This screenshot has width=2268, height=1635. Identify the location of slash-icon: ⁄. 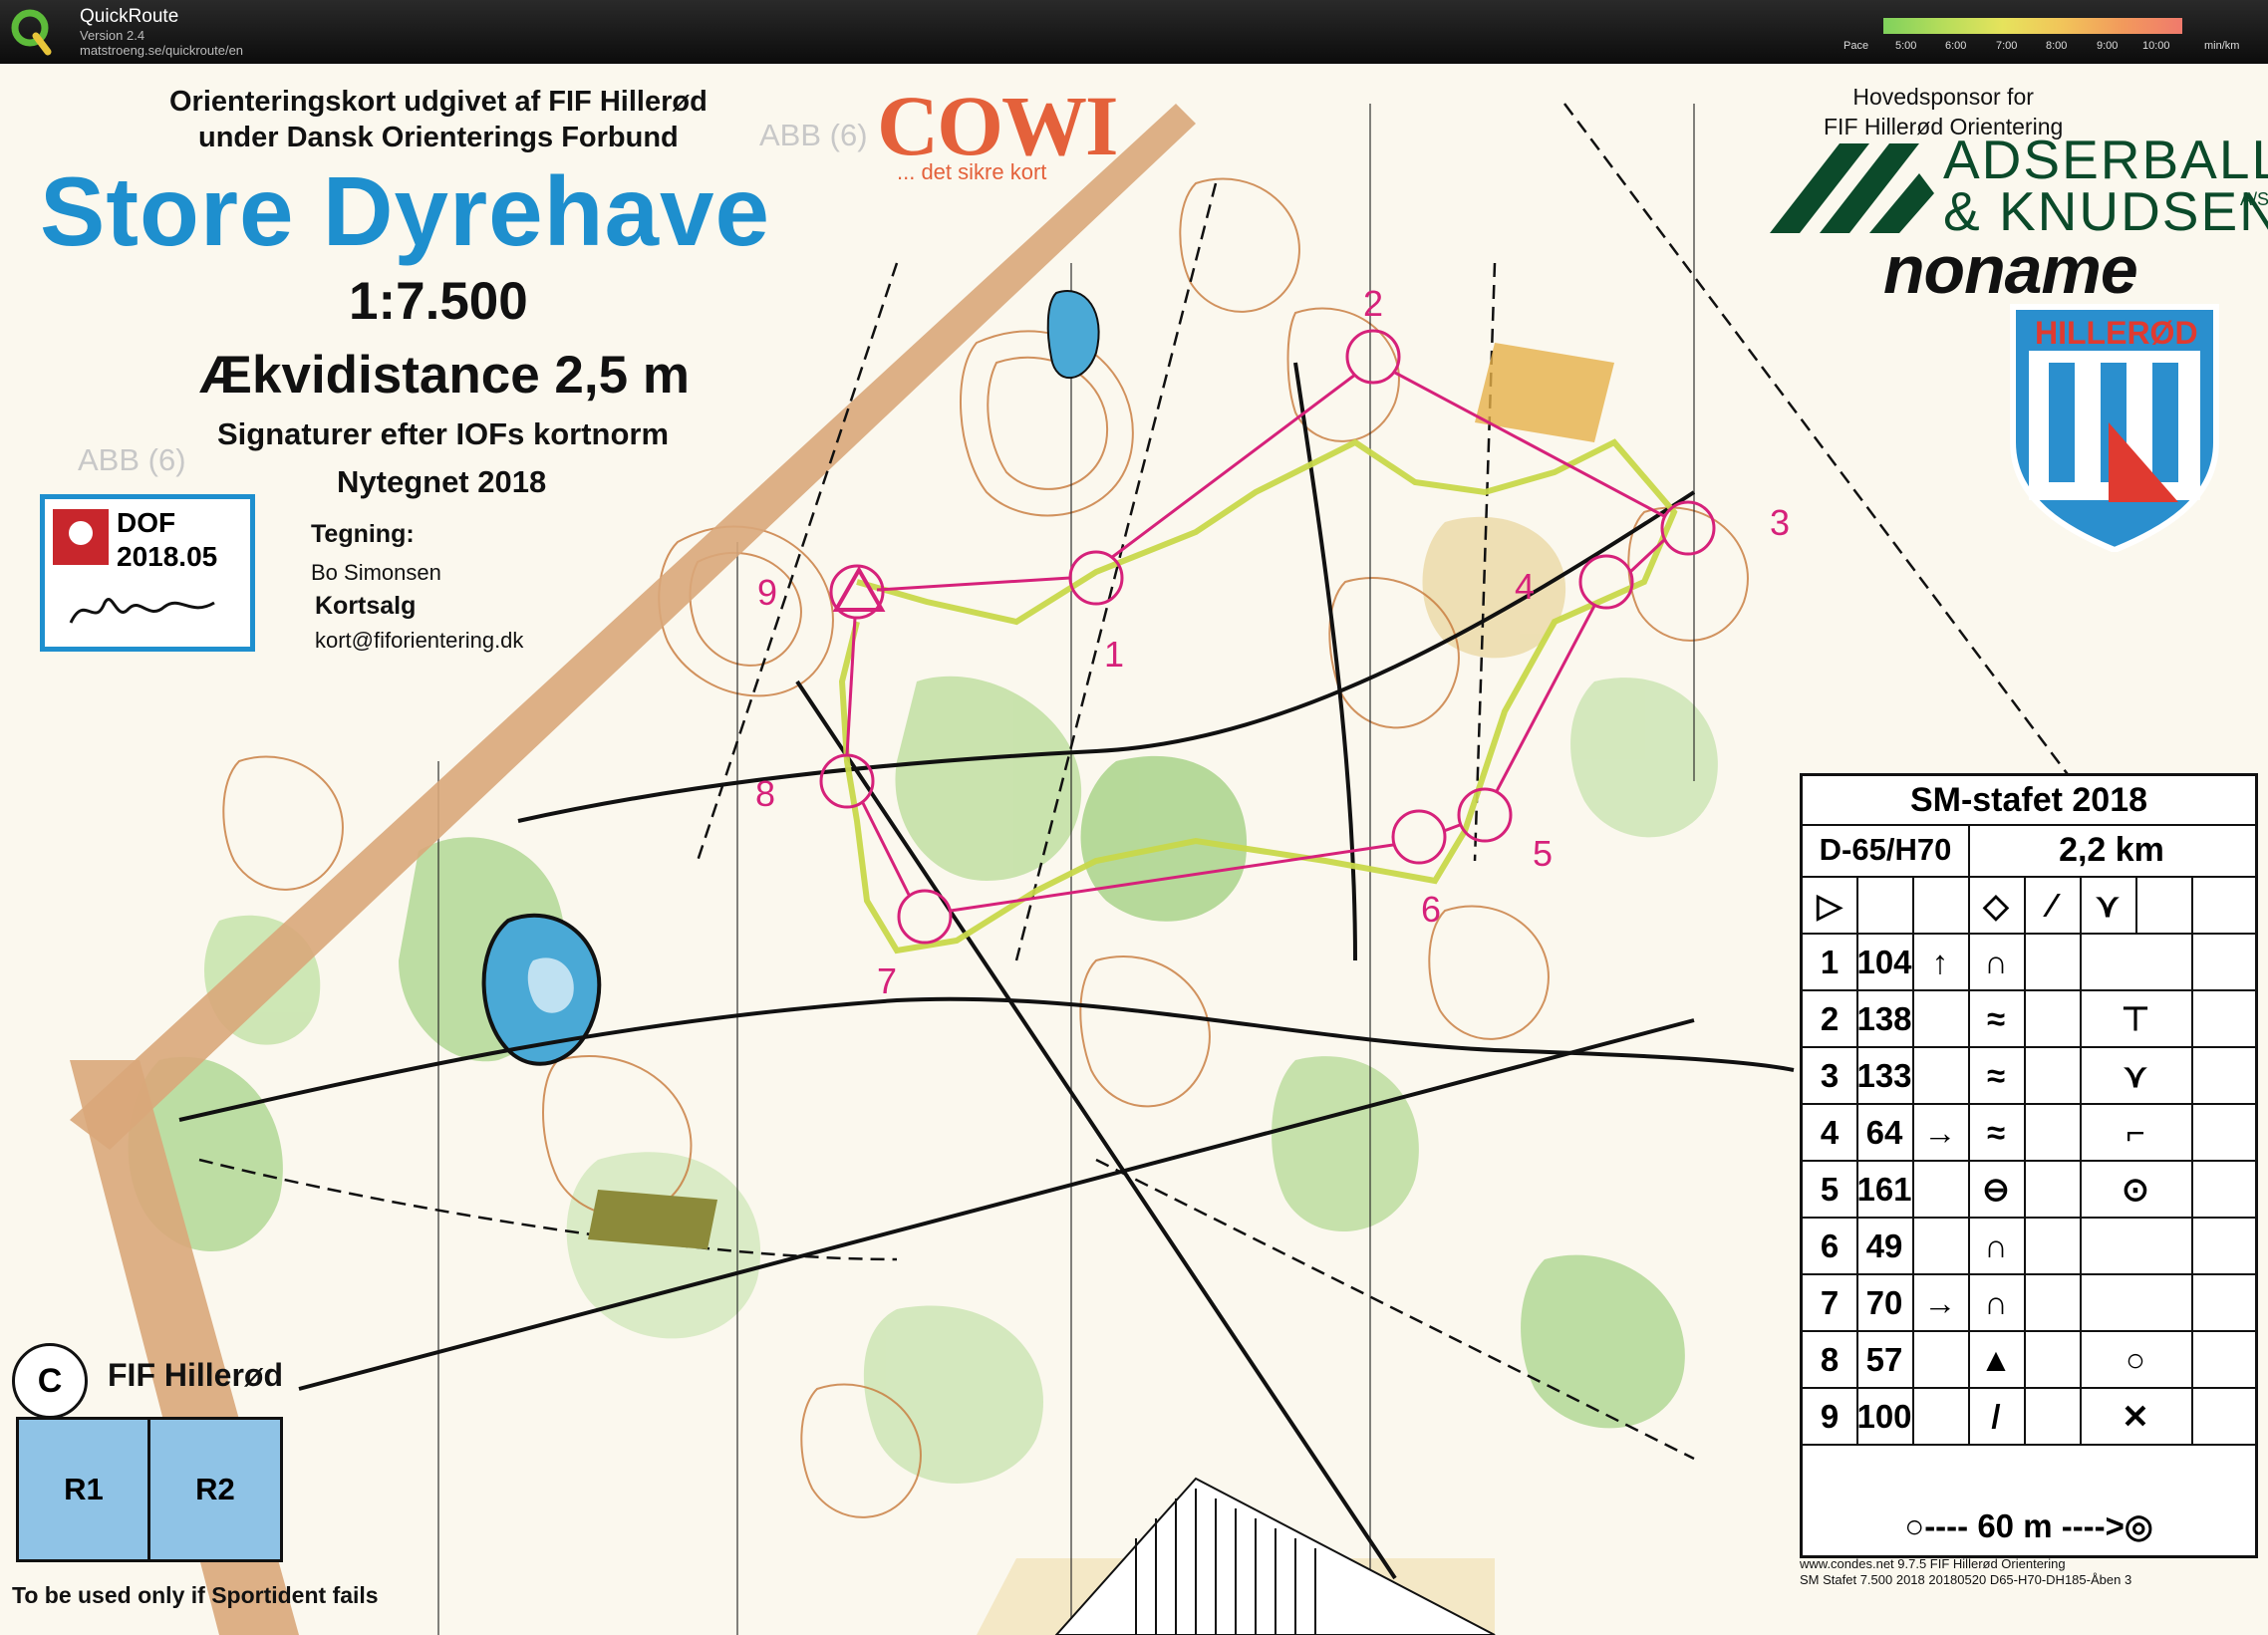
(2053, 905).